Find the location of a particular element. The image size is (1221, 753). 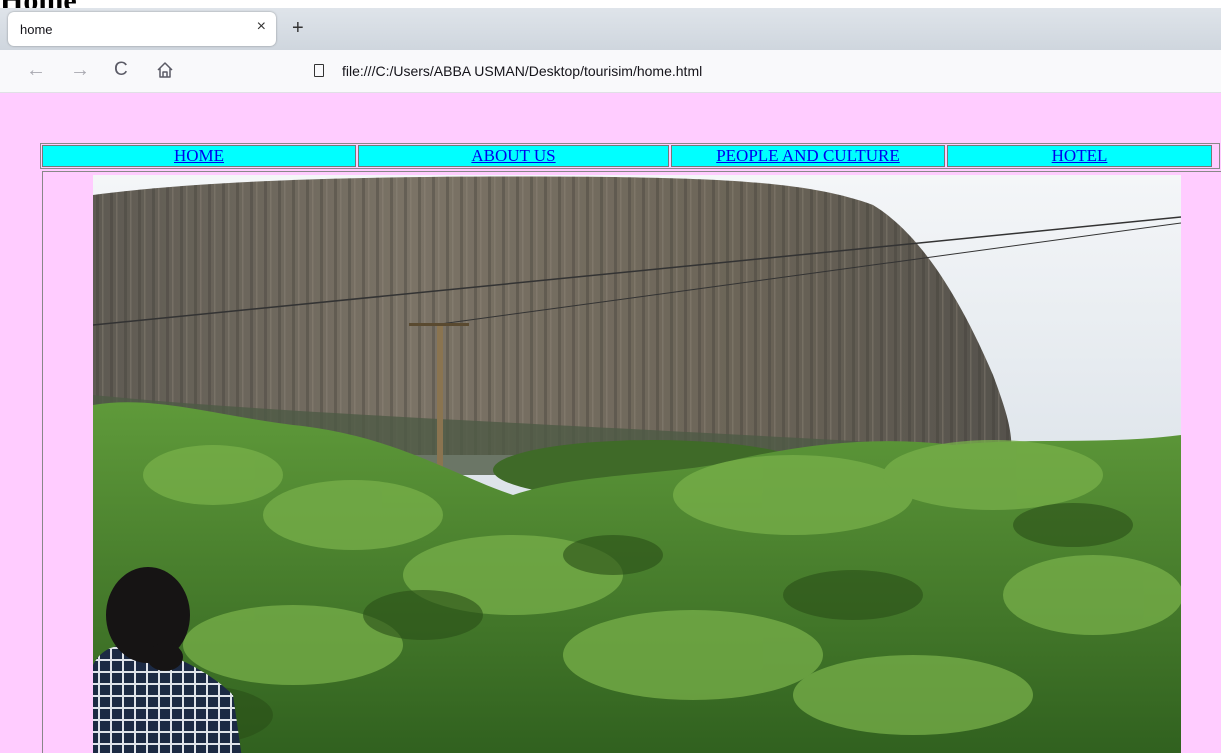

menu-link-hotel: HOTEL is located at coordinates (1080, 155).